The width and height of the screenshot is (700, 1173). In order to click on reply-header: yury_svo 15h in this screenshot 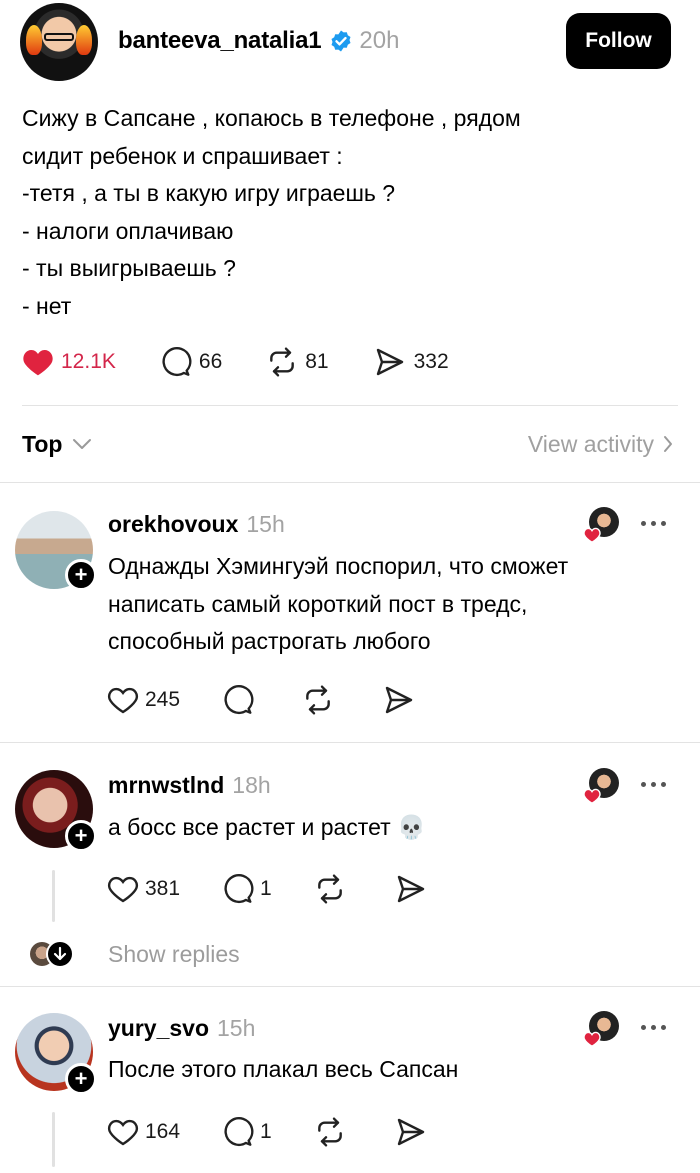, I will do `click(181, 1028)`.